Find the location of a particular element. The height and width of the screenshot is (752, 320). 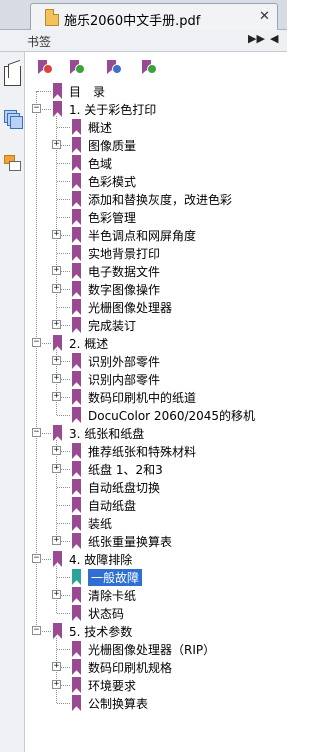

delete-bookmark-icon is located at coordinates (46, 68).